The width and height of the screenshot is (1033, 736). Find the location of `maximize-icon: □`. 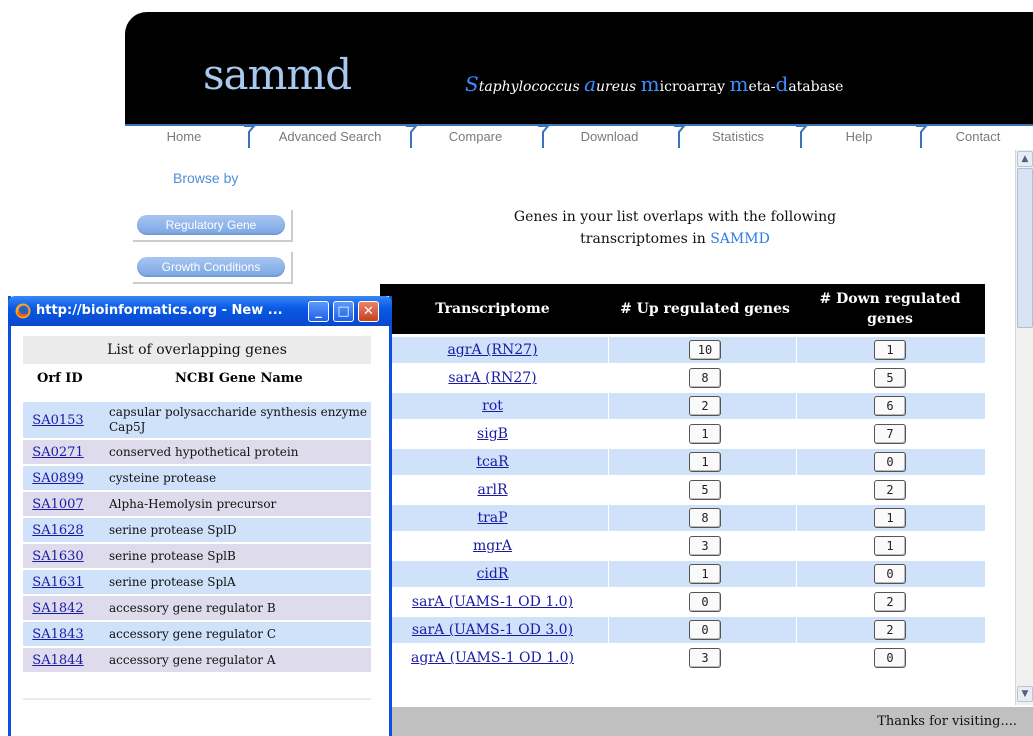

maximize-icon: □ is located at coordinates (343, 311).